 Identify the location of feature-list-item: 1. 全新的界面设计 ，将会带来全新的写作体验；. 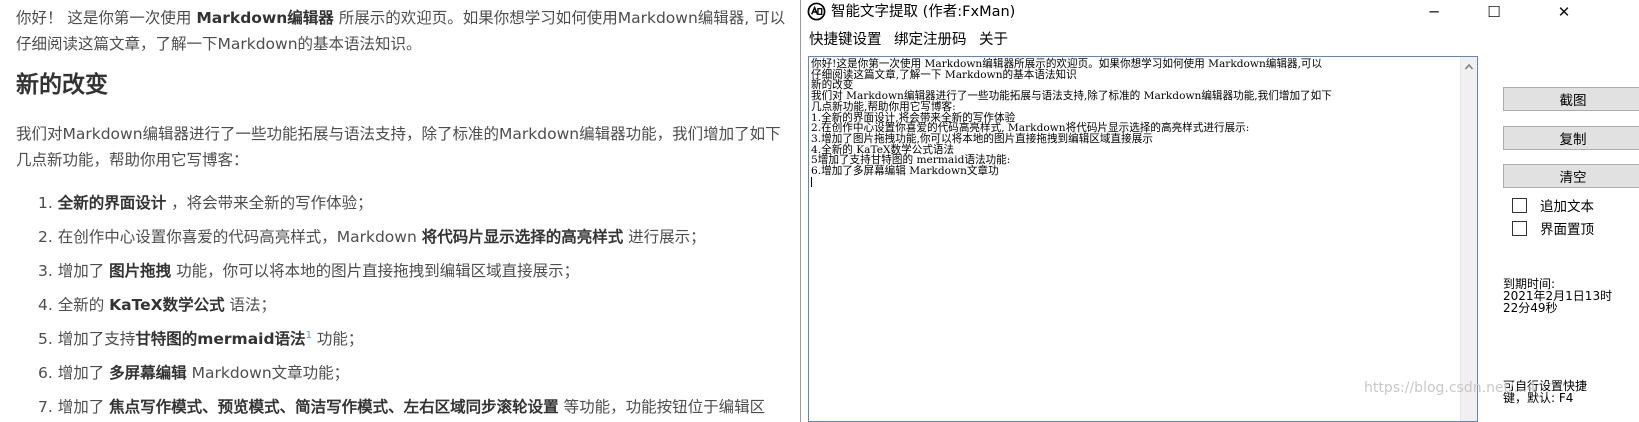
(401, 204).